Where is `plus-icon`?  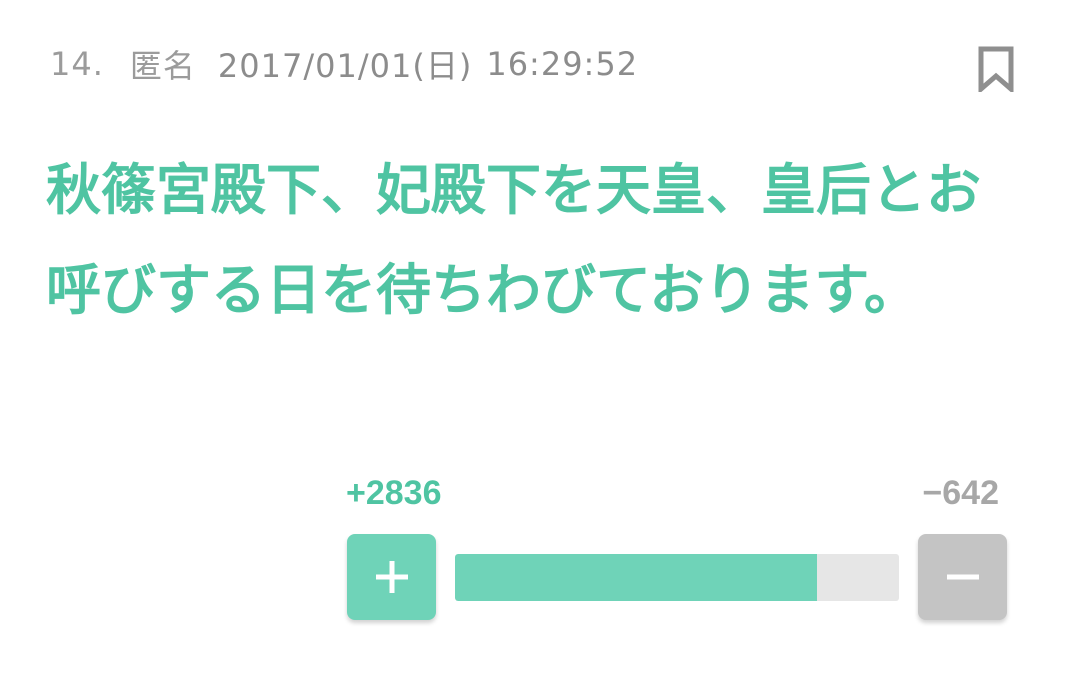 plus-icon is located at coordinates (391, 577).